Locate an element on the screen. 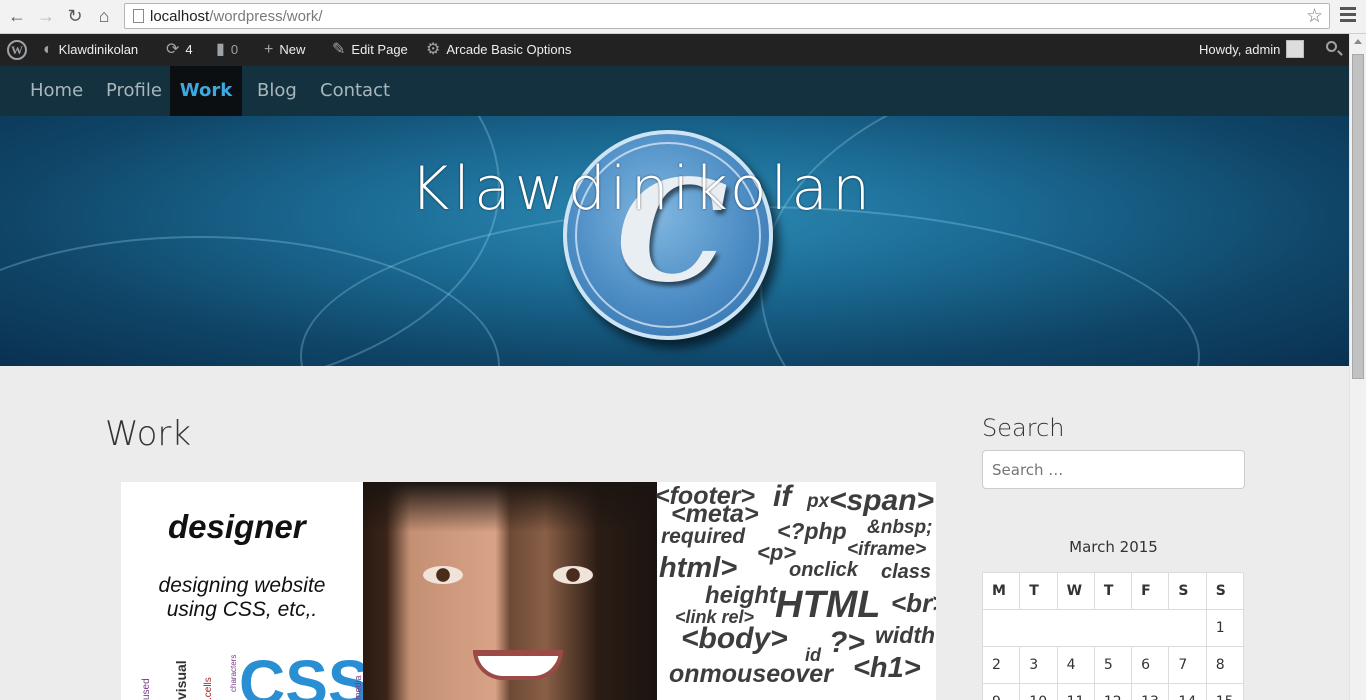  updates-icon: ⟳ is located at coordinates (173, 49).